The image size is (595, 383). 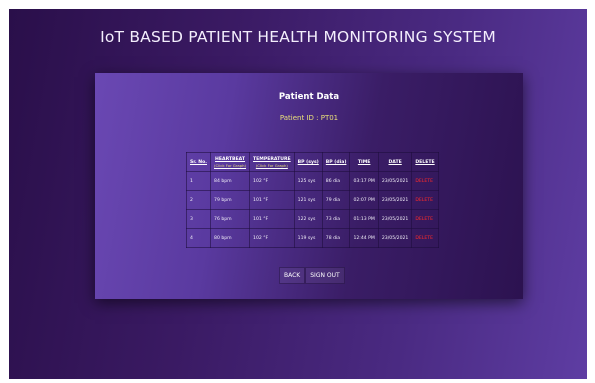 I want to click on cell-heartbeat: 84 bpm, so click(x=230, y=181).